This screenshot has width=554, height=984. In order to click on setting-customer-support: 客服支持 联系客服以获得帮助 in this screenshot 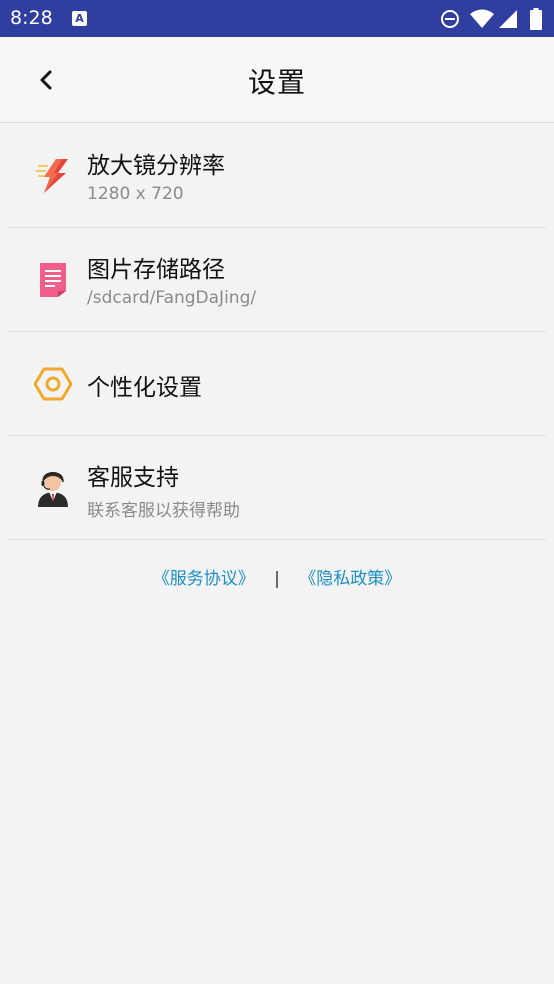, I will do `click(277, 488)`.